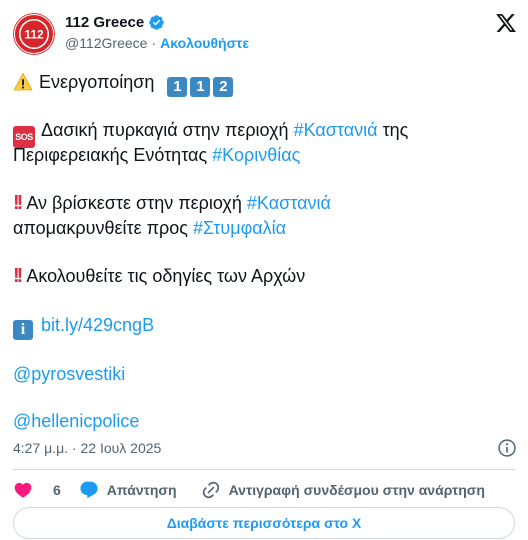 Image resolution: width=528 pixels, height=540 pixels. Describe the element at coordinates (106, 43) in the screenshot. I see `author-handle: @112Greece` at that location.